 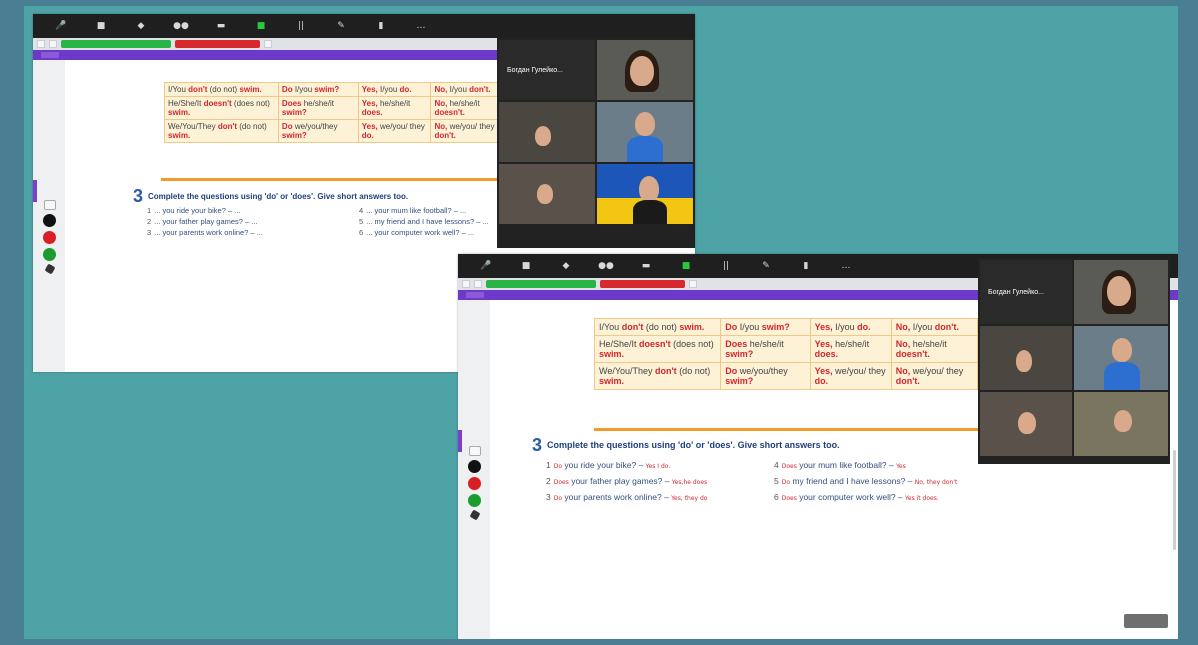 What do you see at coordinates (823, 327) in the screenshot?
I see `cell-text: Yes,` at bounding box center [823, 327].